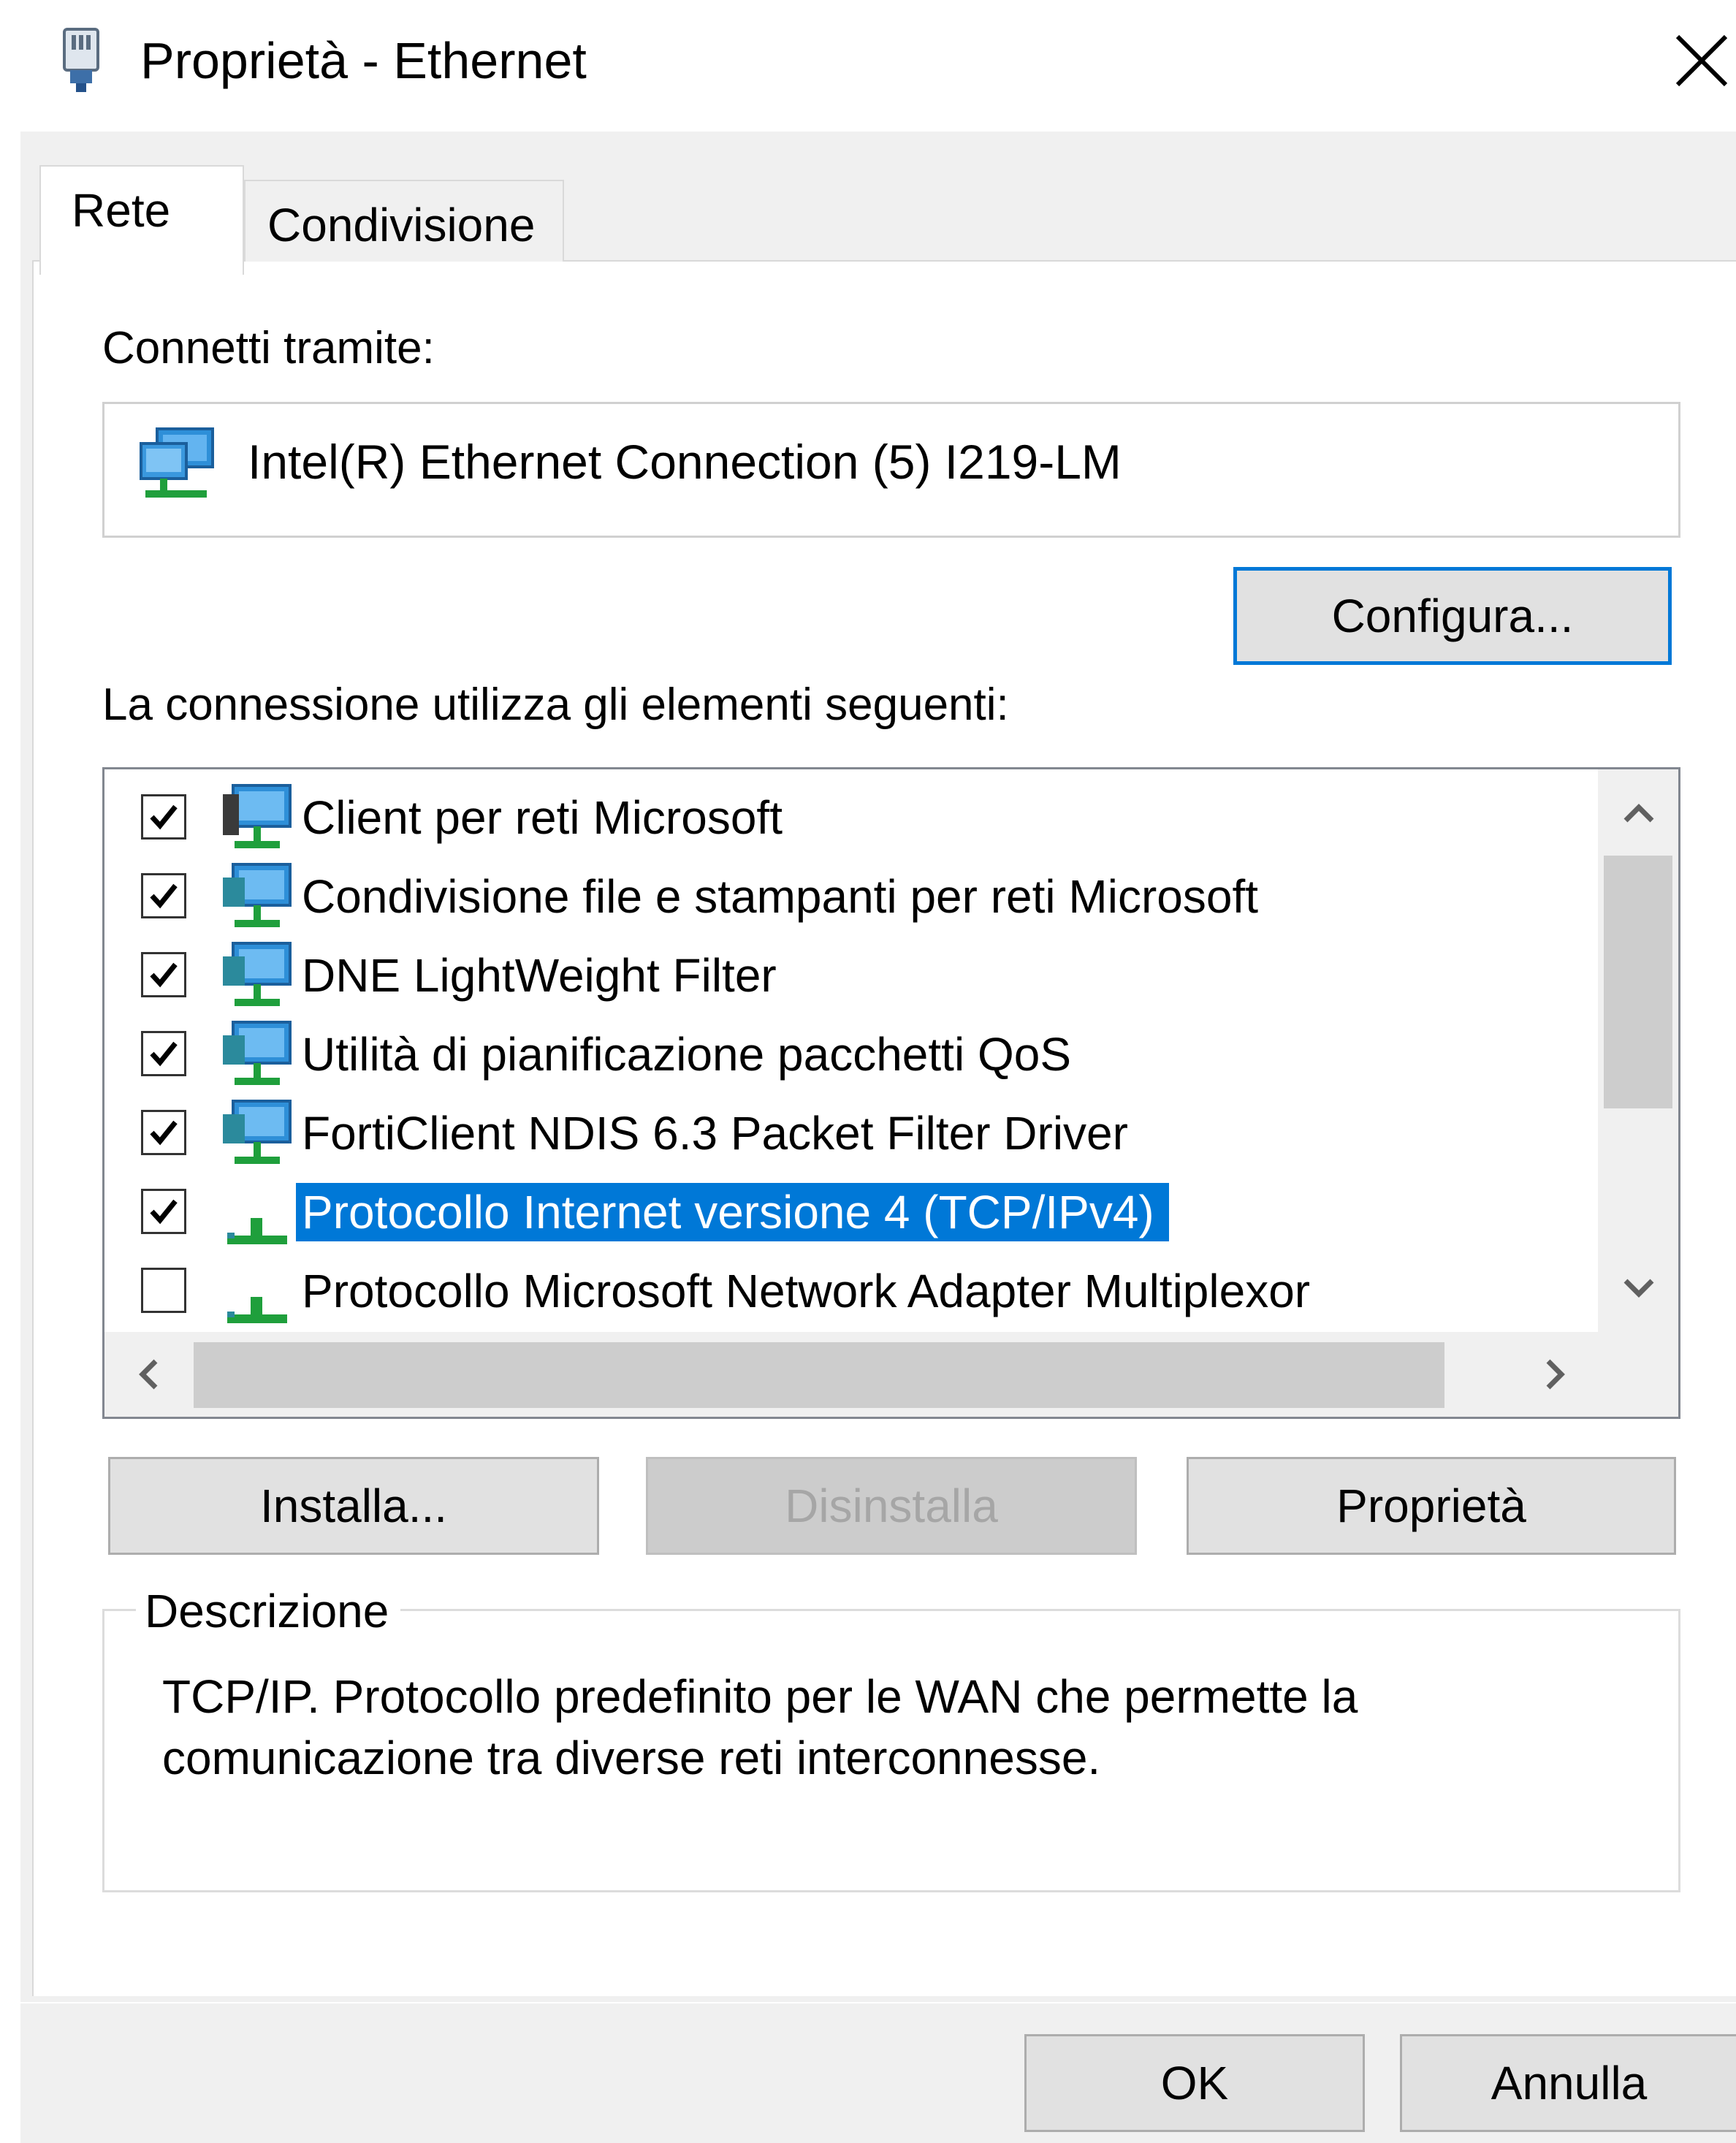 The image size is (1736, 2143). What do you see at coordinates (542, 817) in the screenshot?
I see `item-label: Client per reti Microsoft` at bounding box center [542, 817].